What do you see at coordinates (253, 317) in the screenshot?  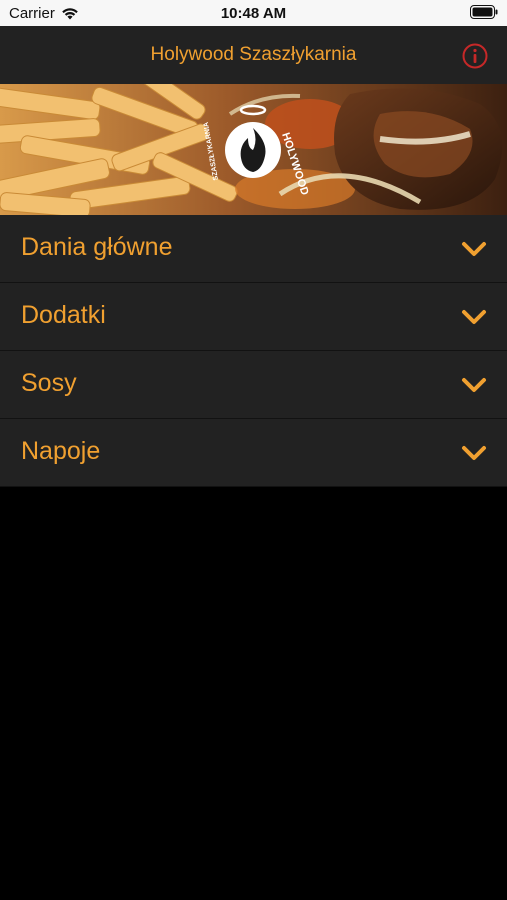 I see `menu-row-dodatki: Dodatki` at bounding box center [253, 317].